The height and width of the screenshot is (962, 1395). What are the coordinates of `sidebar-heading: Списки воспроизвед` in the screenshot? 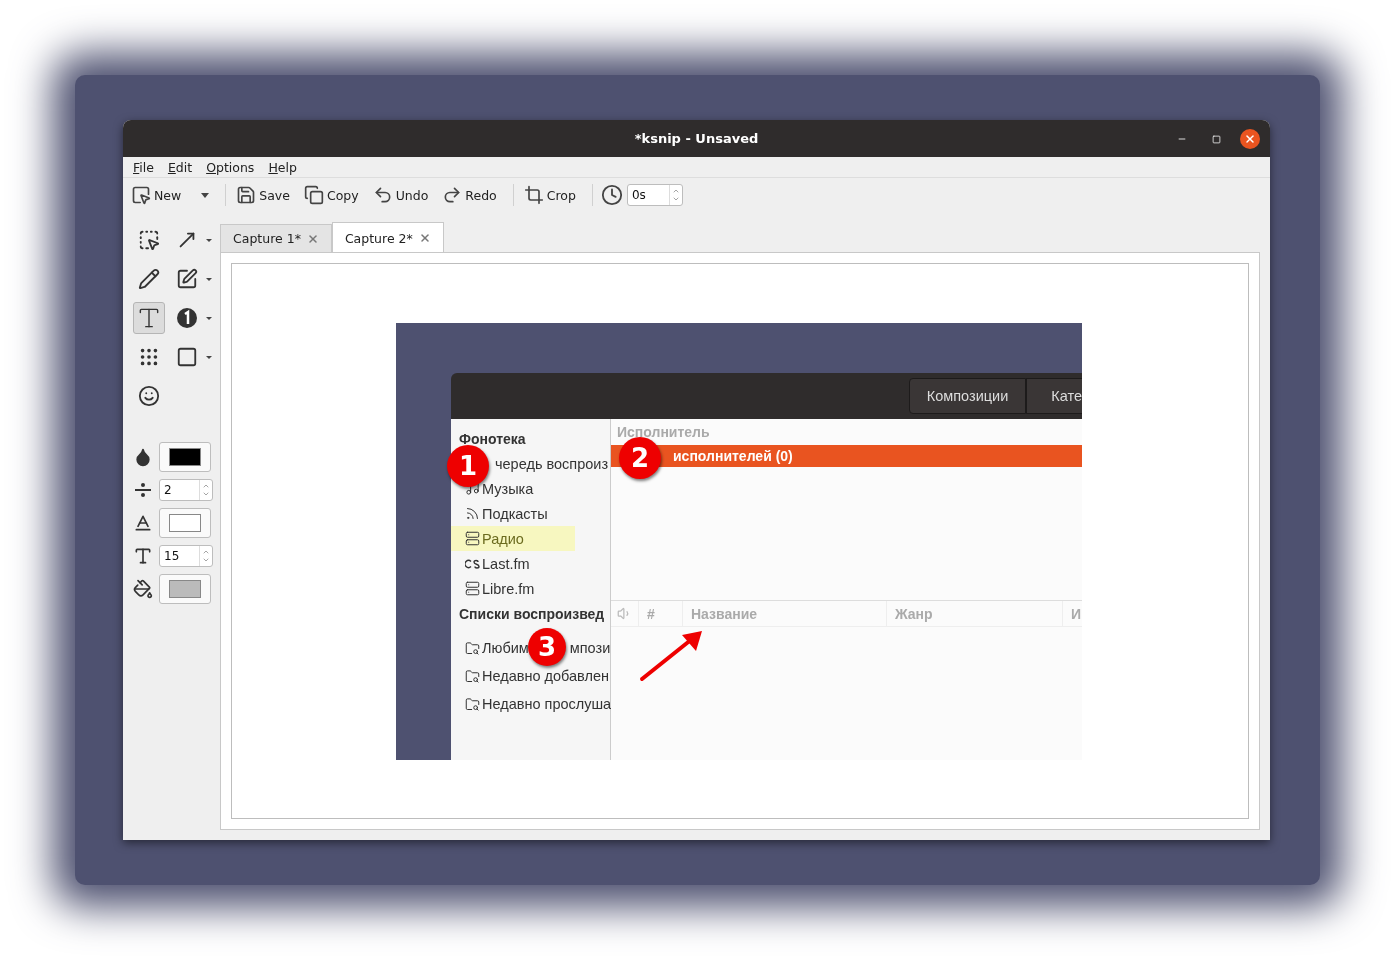 It's located at (532, 614).